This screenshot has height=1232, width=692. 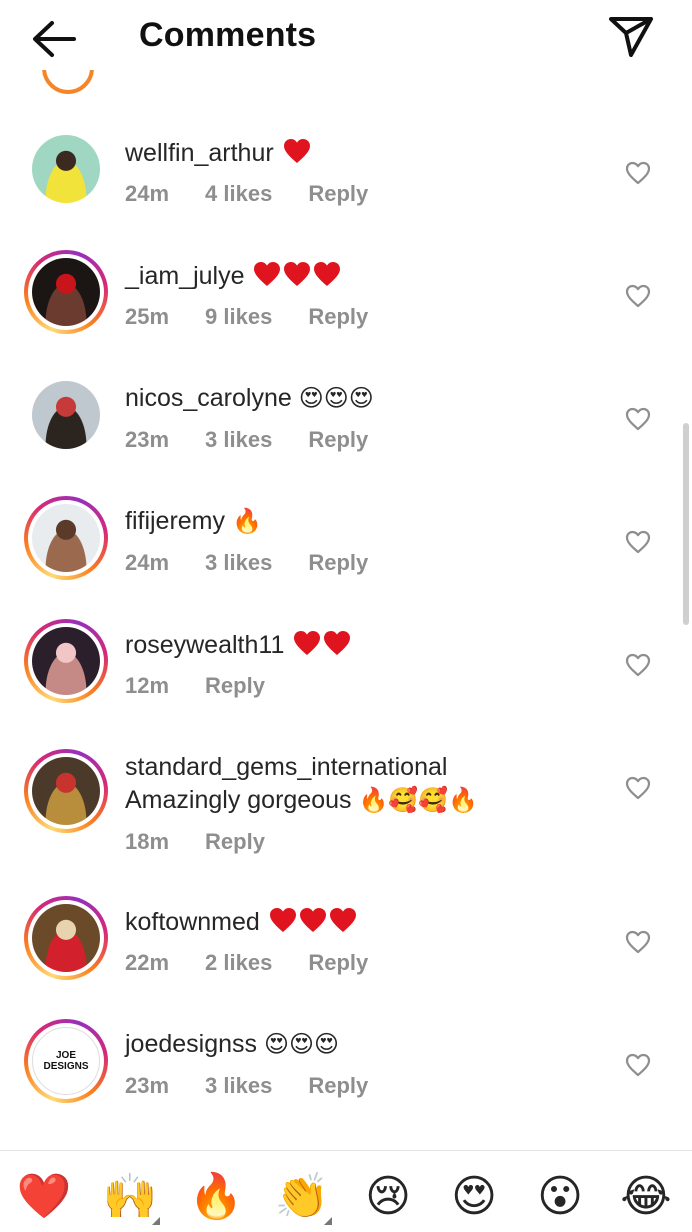 I want to click on scrollbar, so click(x=686, y=524).